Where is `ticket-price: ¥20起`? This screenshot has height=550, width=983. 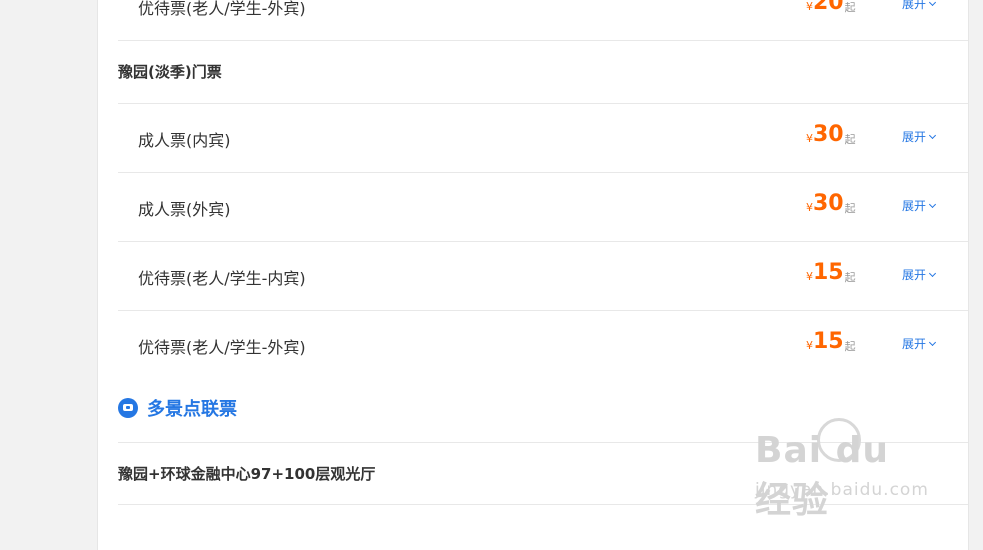 ticket-price: ¥20起 is located at coordinates (831, 7).